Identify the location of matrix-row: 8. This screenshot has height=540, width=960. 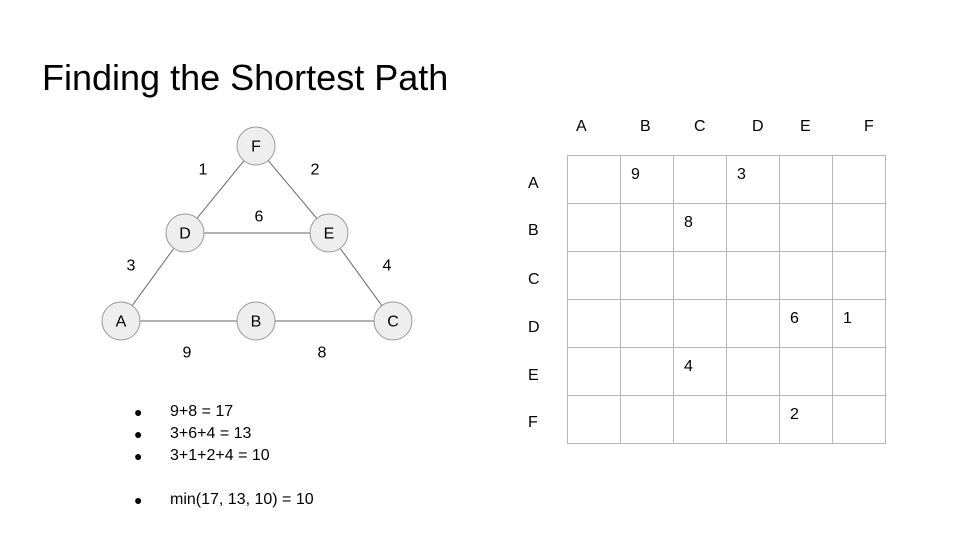
(726, 227).